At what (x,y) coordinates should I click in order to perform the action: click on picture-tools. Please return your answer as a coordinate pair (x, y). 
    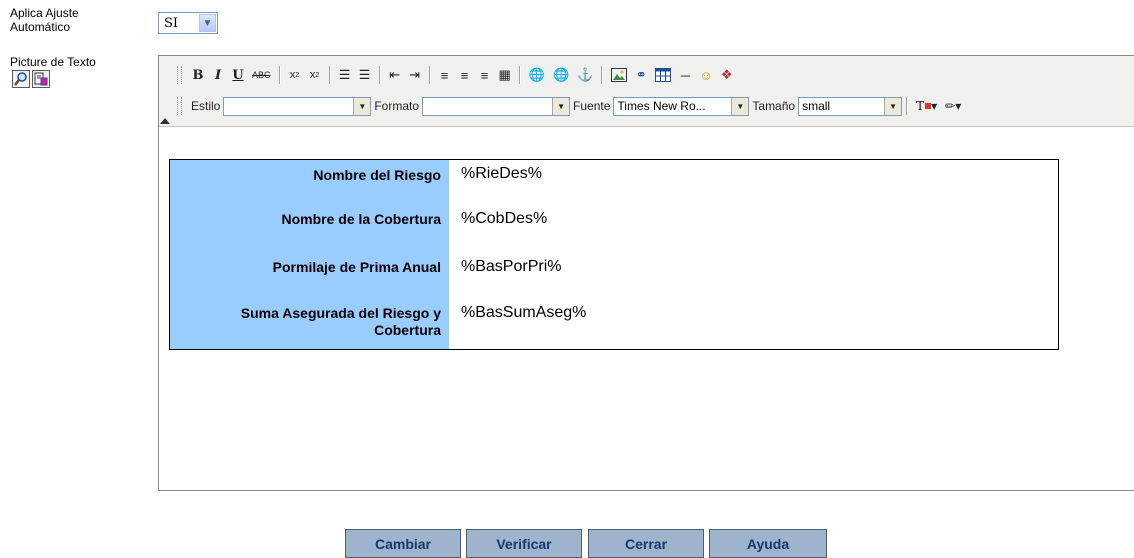
    Looking at the image, I should click on (31, 79).